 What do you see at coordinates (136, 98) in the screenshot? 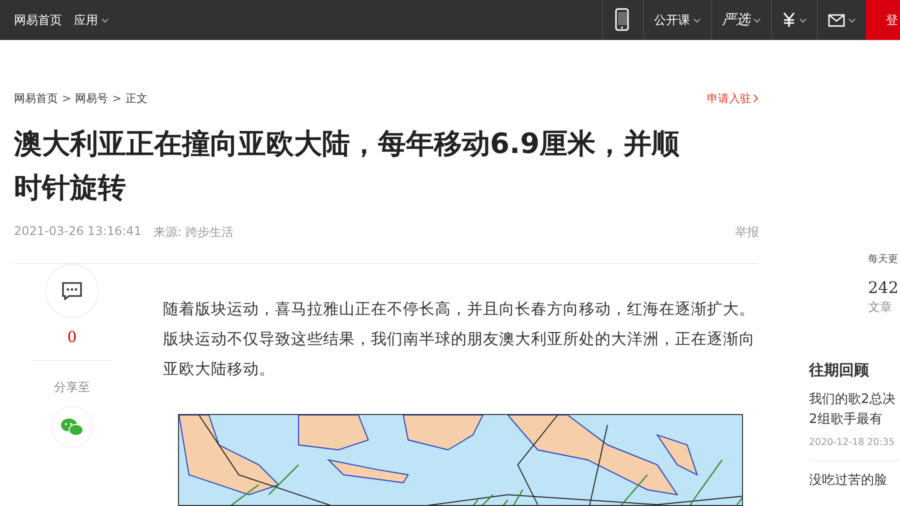
I see `breadcrumb-link: 正文` at bounding box center [136, 98].